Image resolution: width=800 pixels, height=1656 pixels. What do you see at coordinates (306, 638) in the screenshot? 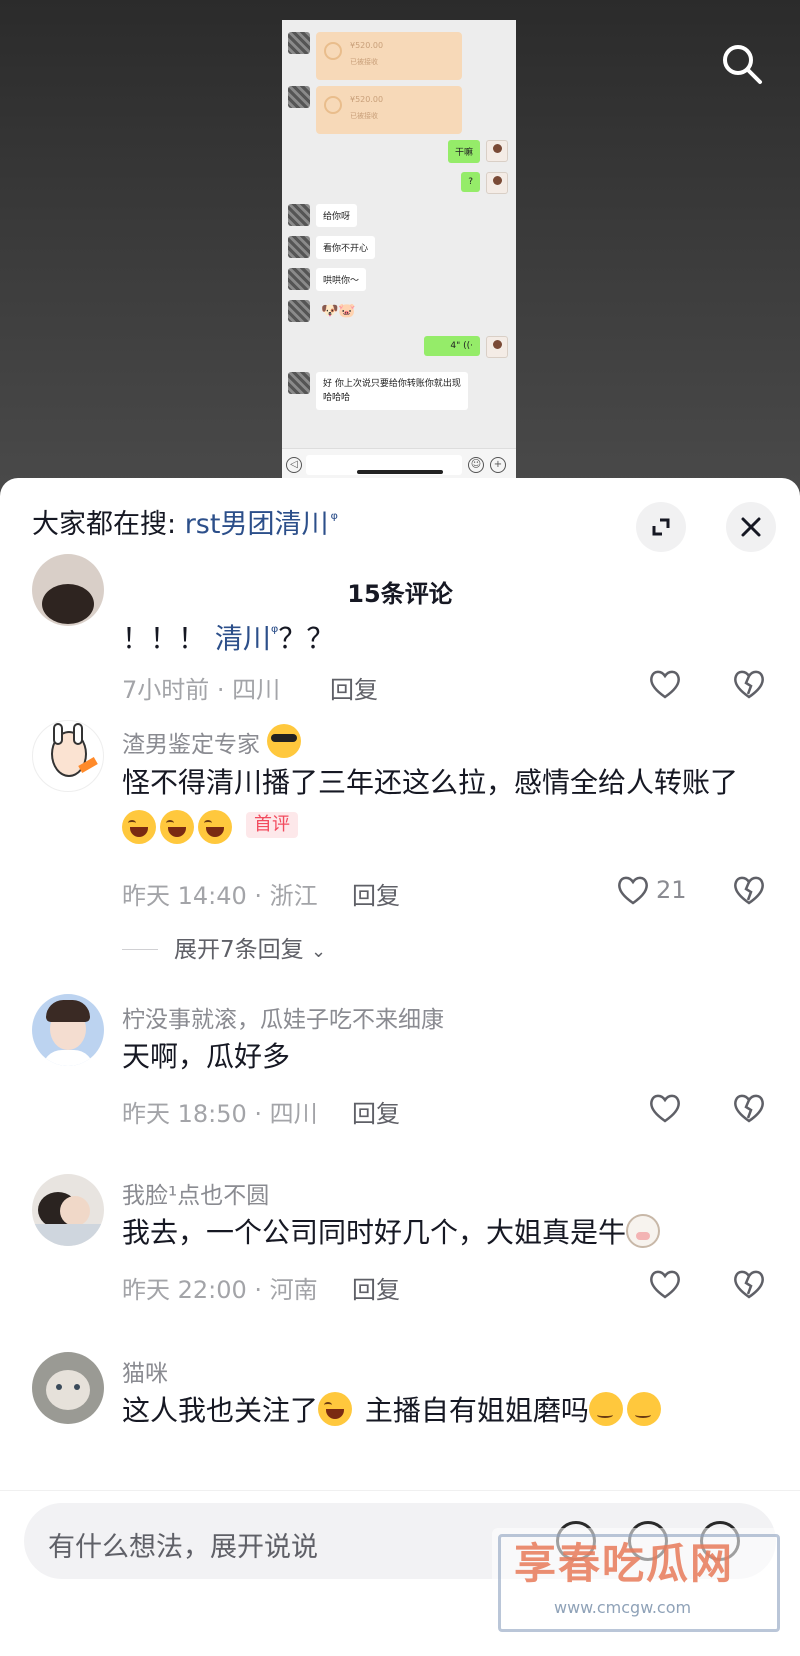
I see `comment-text-part: ？？` at bounding box center [306, 638].